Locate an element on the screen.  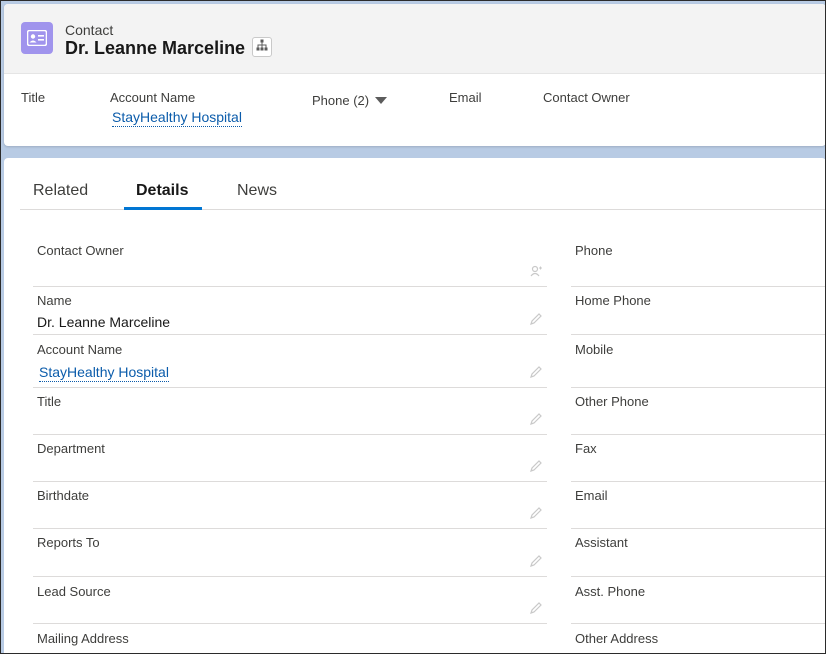
field-label: Title is located at coordinates (49, 401).